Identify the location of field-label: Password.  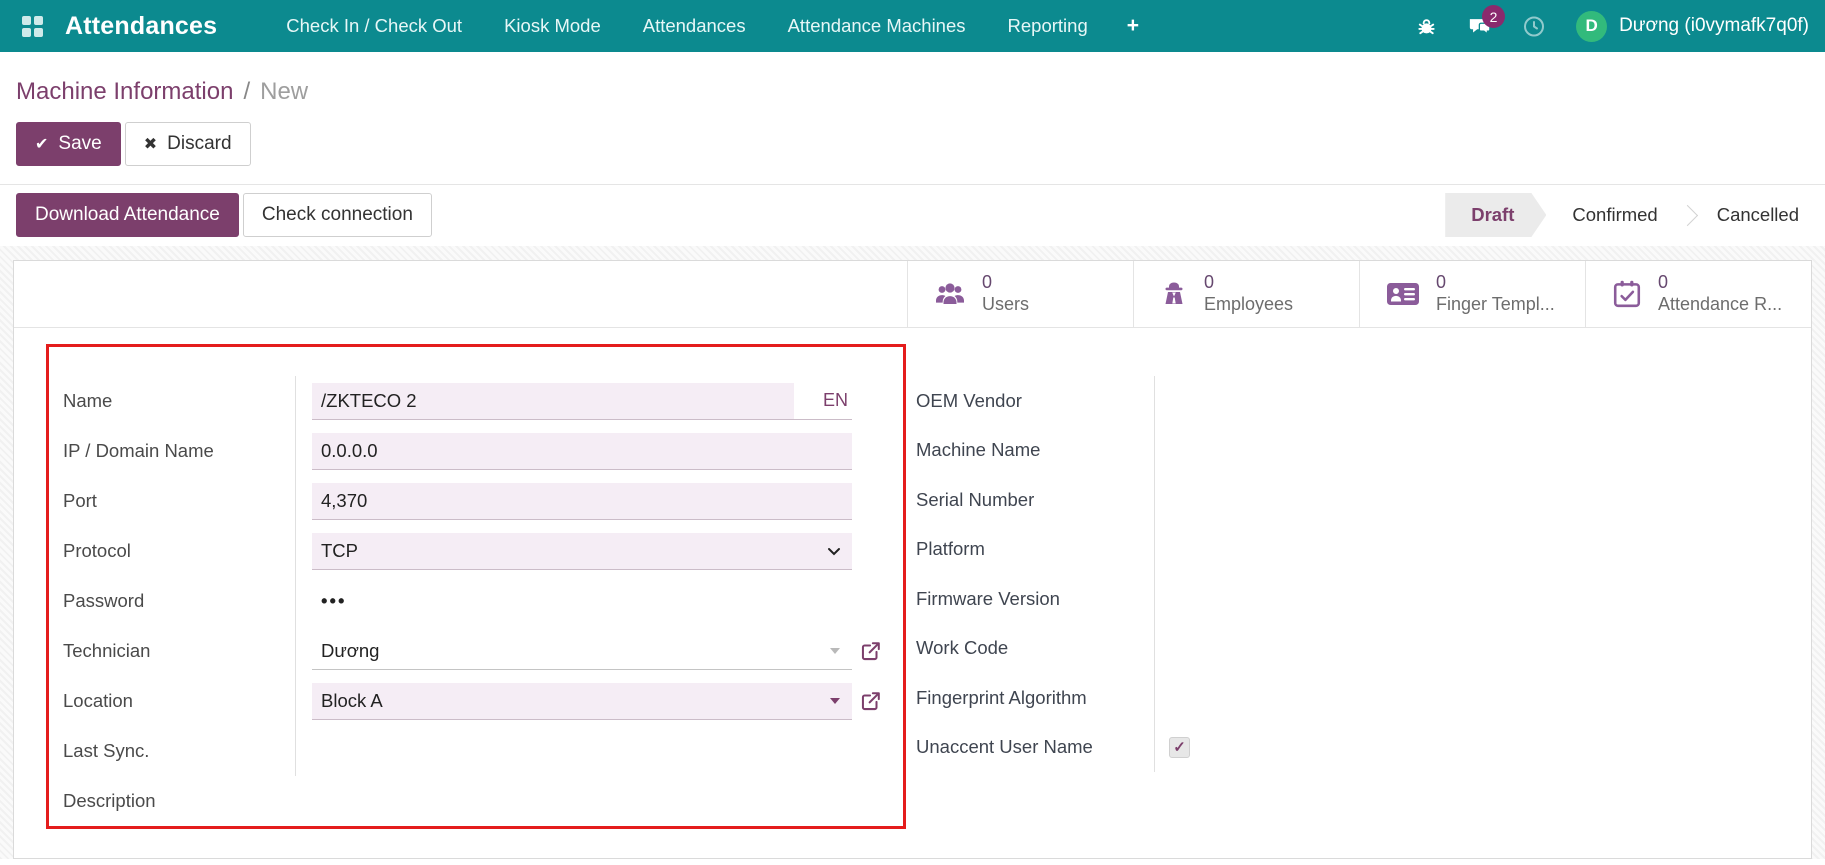
(104, 600).